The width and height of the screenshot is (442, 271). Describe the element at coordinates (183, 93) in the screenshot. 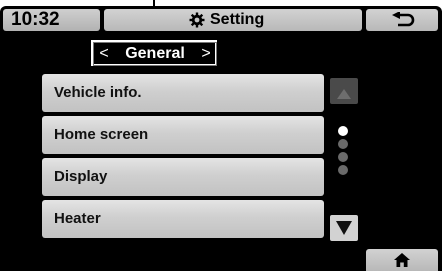

I see `menu-item-vehicle-info: Vehicle info.` at that location.